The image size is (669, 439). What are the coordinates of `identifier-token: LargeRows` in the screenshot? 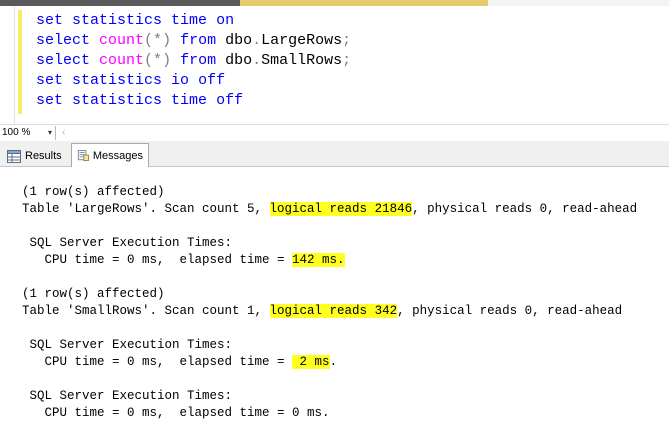 It's located at (302, 40).